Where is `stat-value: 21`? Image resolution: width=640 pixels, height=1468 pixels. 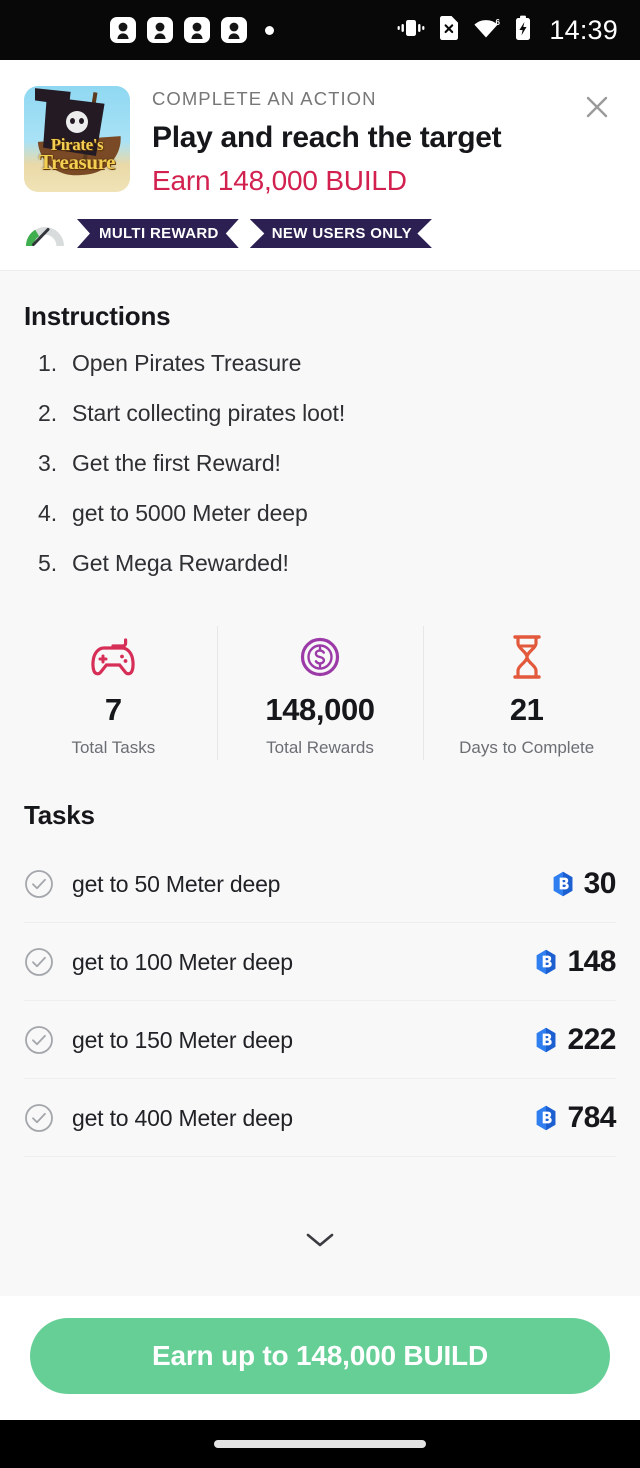
stat-value: 21 is located at coordinates (526, 709).